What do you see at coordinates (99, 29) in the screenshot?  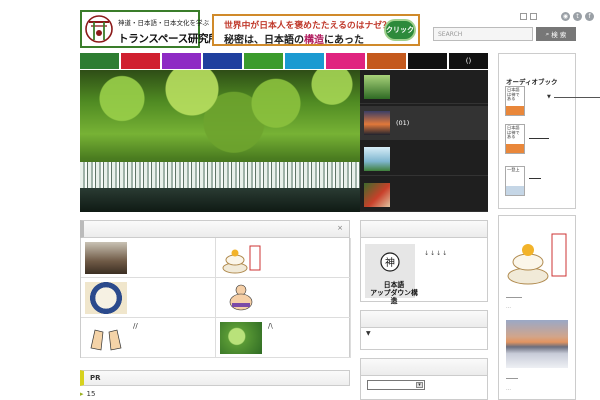 I see `shrine-logo-icon` at bounding box center [99, 29].